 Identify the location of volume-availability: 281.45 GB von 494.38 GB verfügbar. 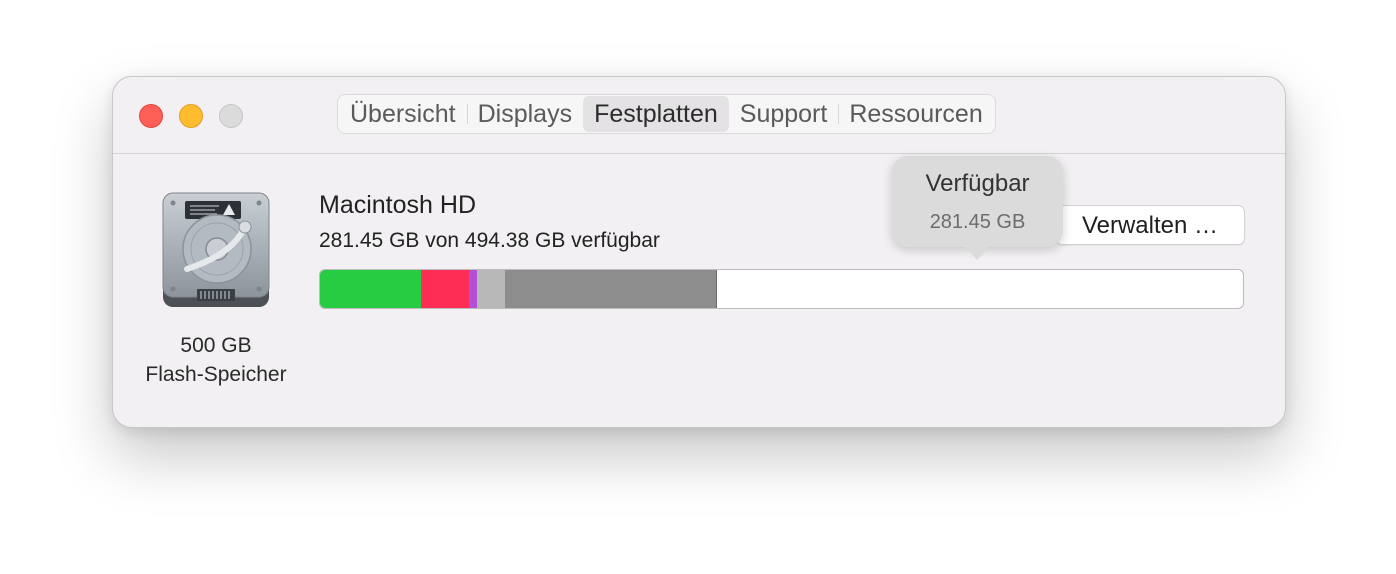
(489, 240).